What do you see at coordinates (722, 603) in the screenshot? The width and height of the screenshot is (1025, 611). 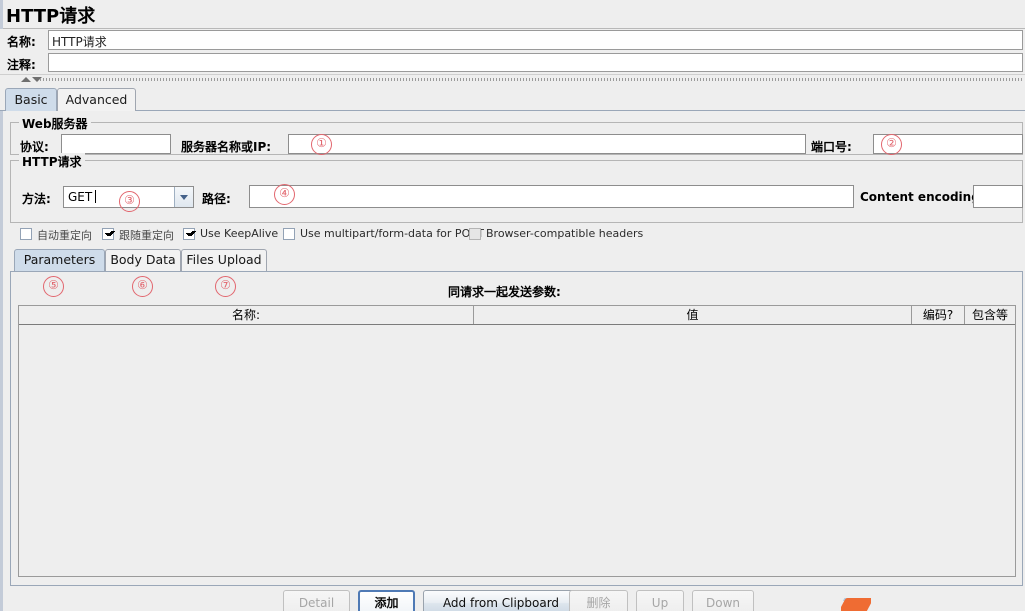 I see `down-button-label: Down` at bounding box center [722, 603].